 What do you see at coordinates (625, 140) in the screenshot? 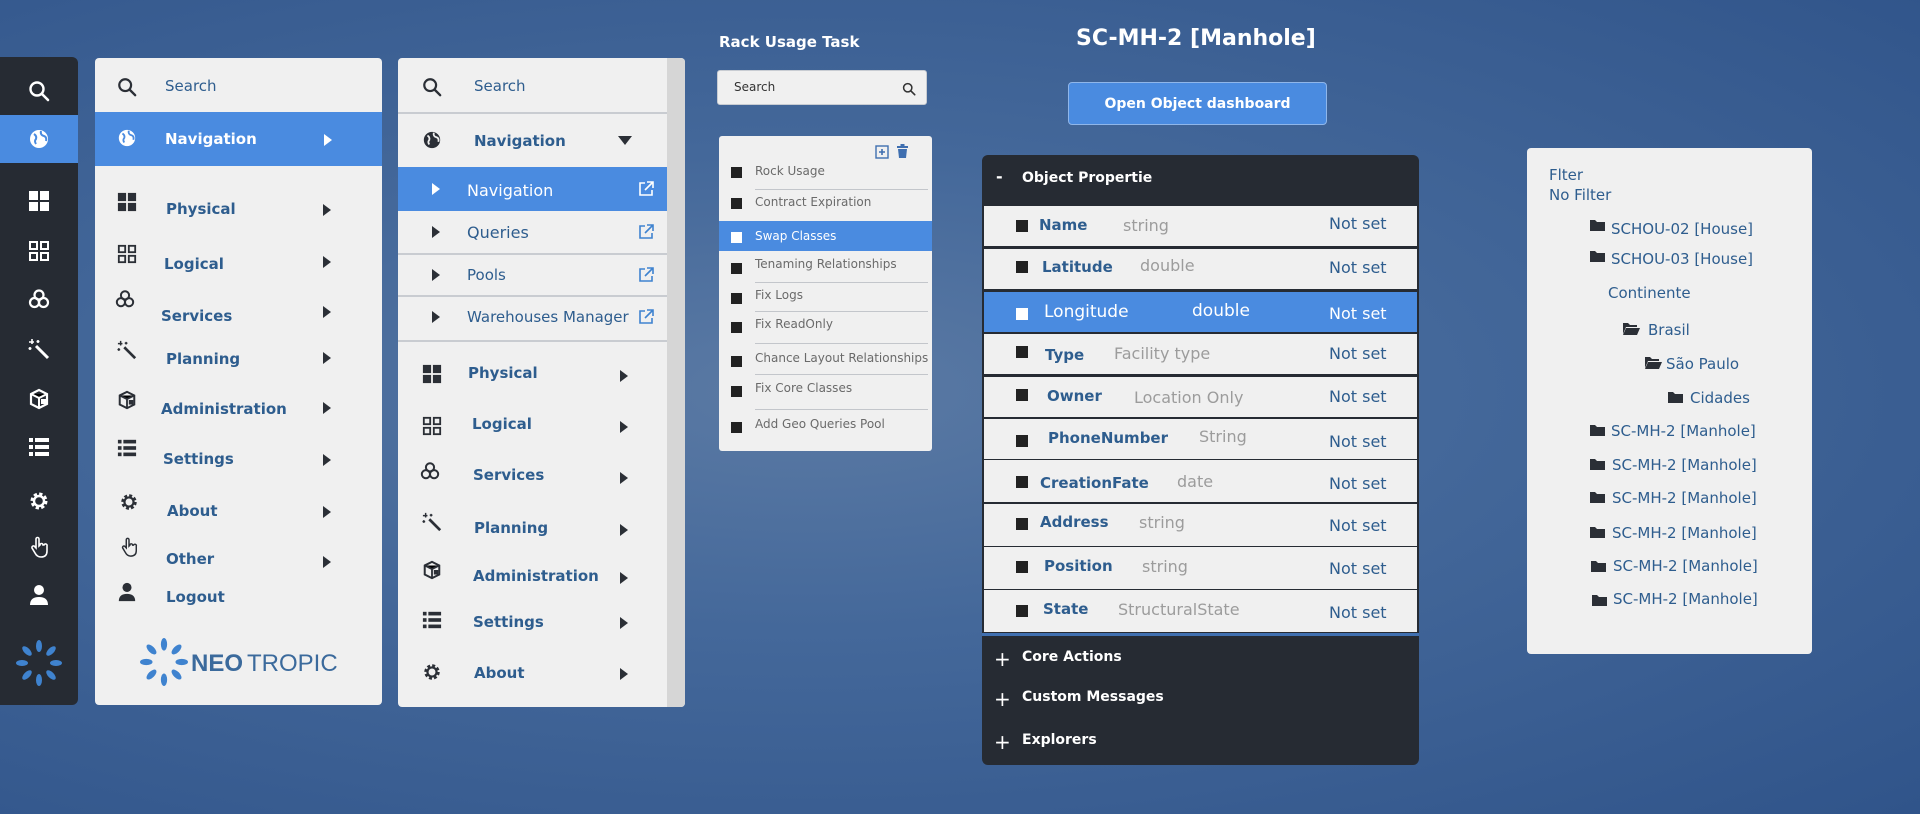
I see `chevron-down-icon` at bounding box center [625, 140].